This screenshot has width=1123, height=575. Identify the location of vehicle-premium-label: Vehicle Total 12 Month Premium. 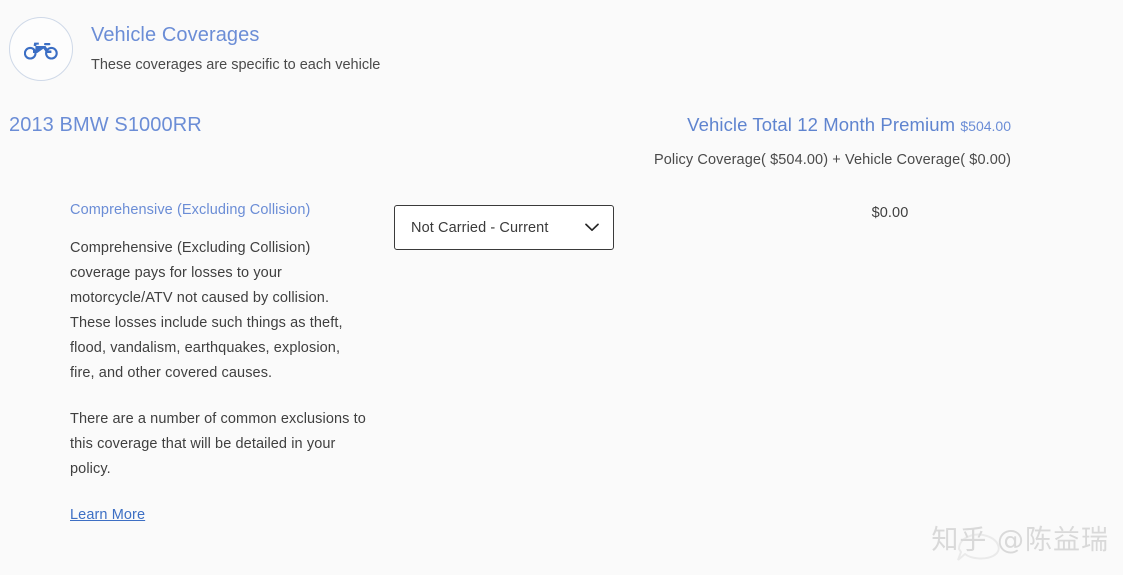
(821, 124).